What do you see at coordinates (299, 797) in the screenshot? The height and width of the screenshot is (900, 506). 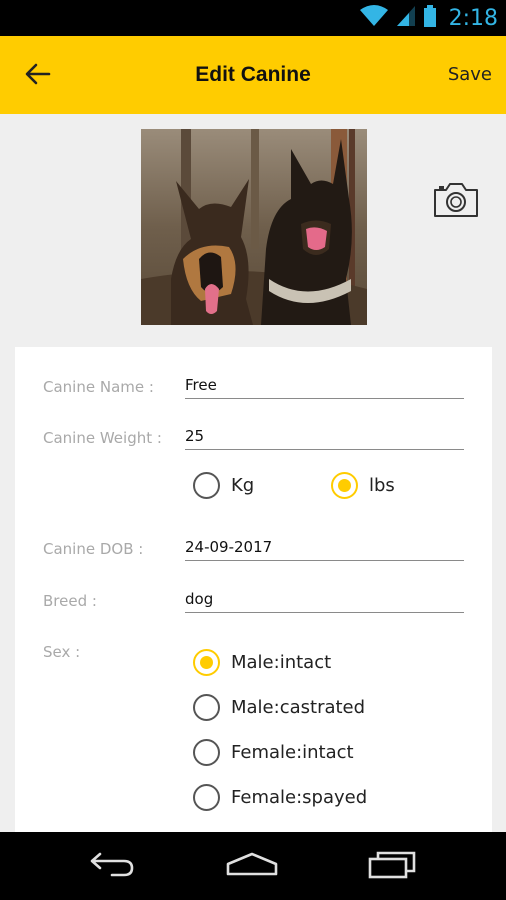 I see `radio-label: Female:spayed` at bounding box center [299, 797].